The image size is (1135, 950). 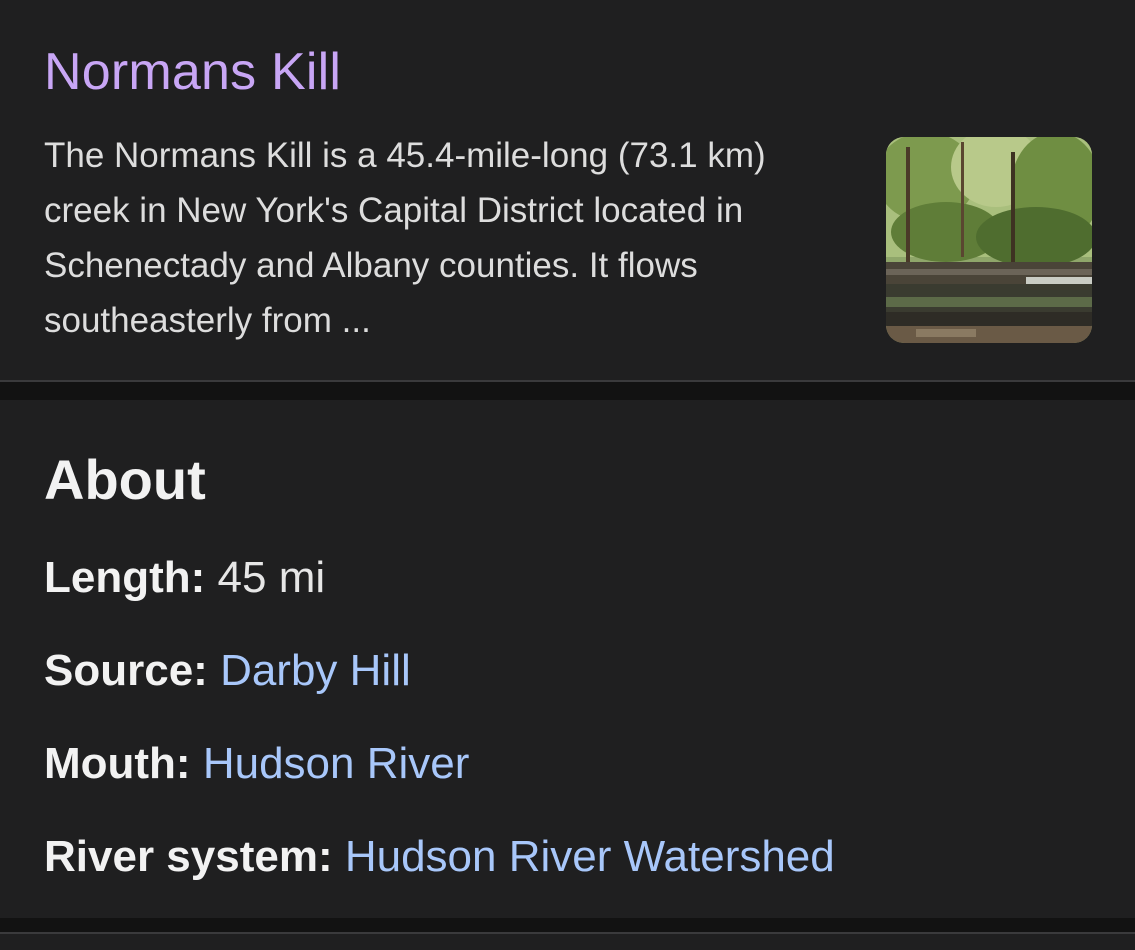 I want to click on fact-length-label: Length:, so click(x=125, y=577).